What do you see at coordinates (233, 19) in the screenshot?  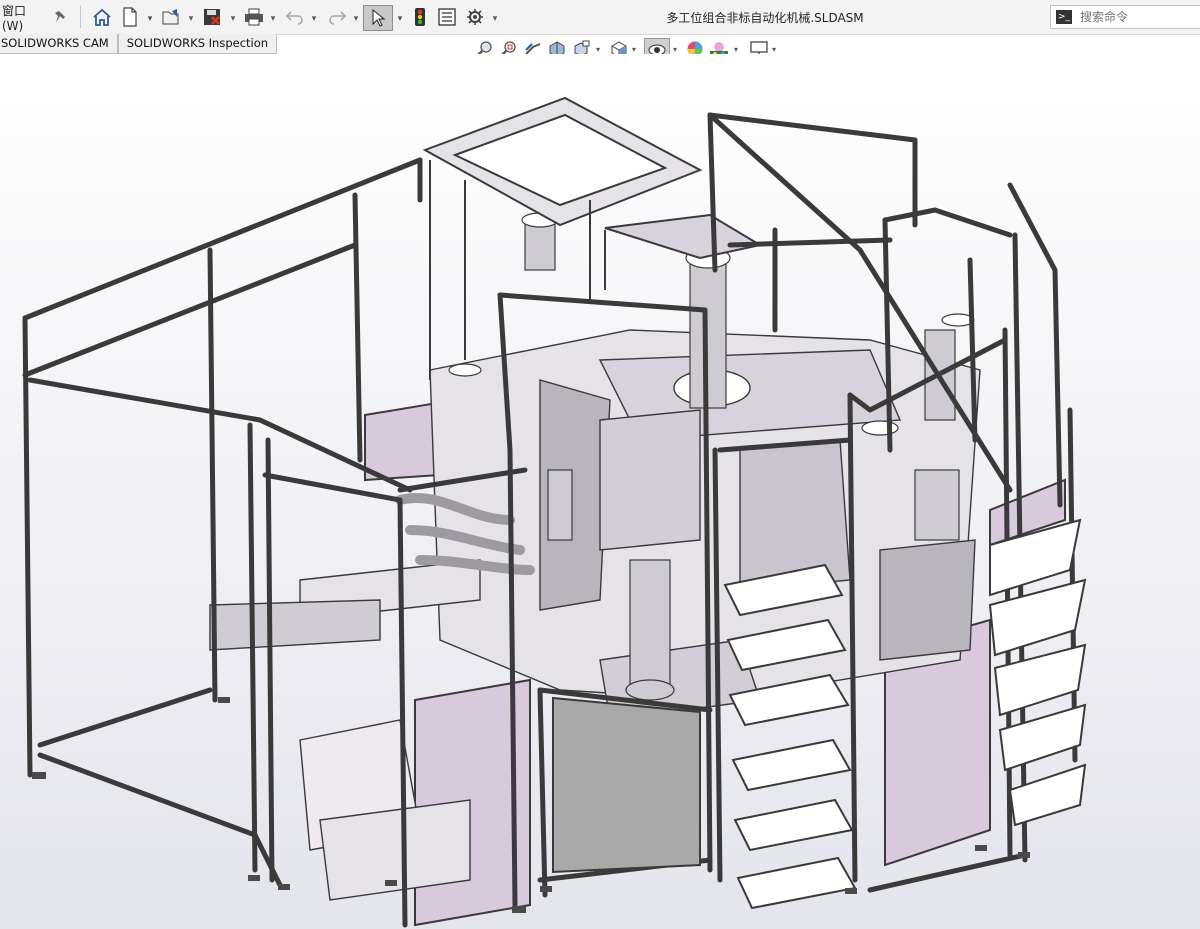 I see `save-dropdown-icon: ▾` at bounding box center [233, 19].